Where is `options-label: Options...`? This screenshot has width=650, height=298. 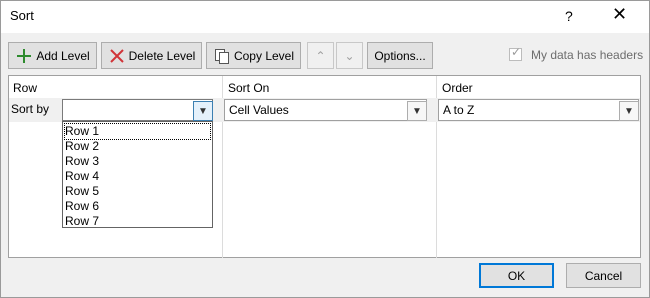
options-label: Options... is located at coordinates (400, 55).